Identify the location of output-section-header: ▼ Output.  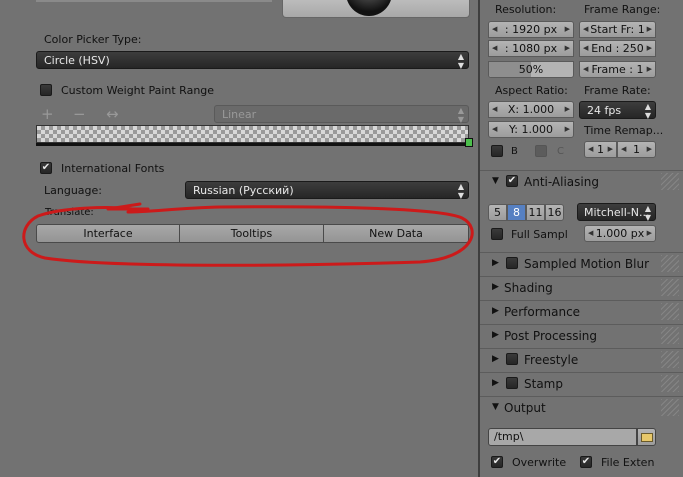
(581, 407).